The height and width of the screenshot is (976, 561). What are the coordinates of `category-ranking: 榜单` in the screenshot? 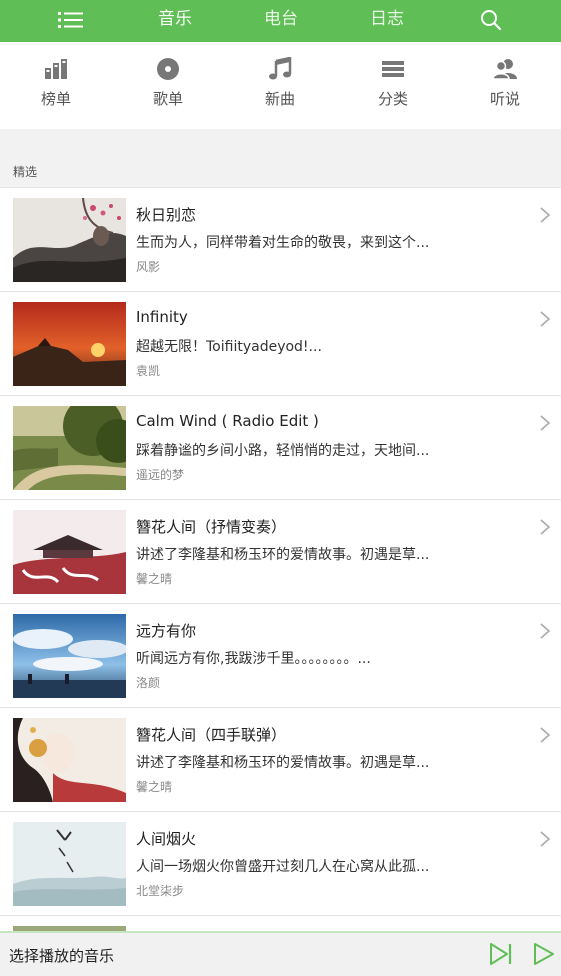 It's located at (56, 85).